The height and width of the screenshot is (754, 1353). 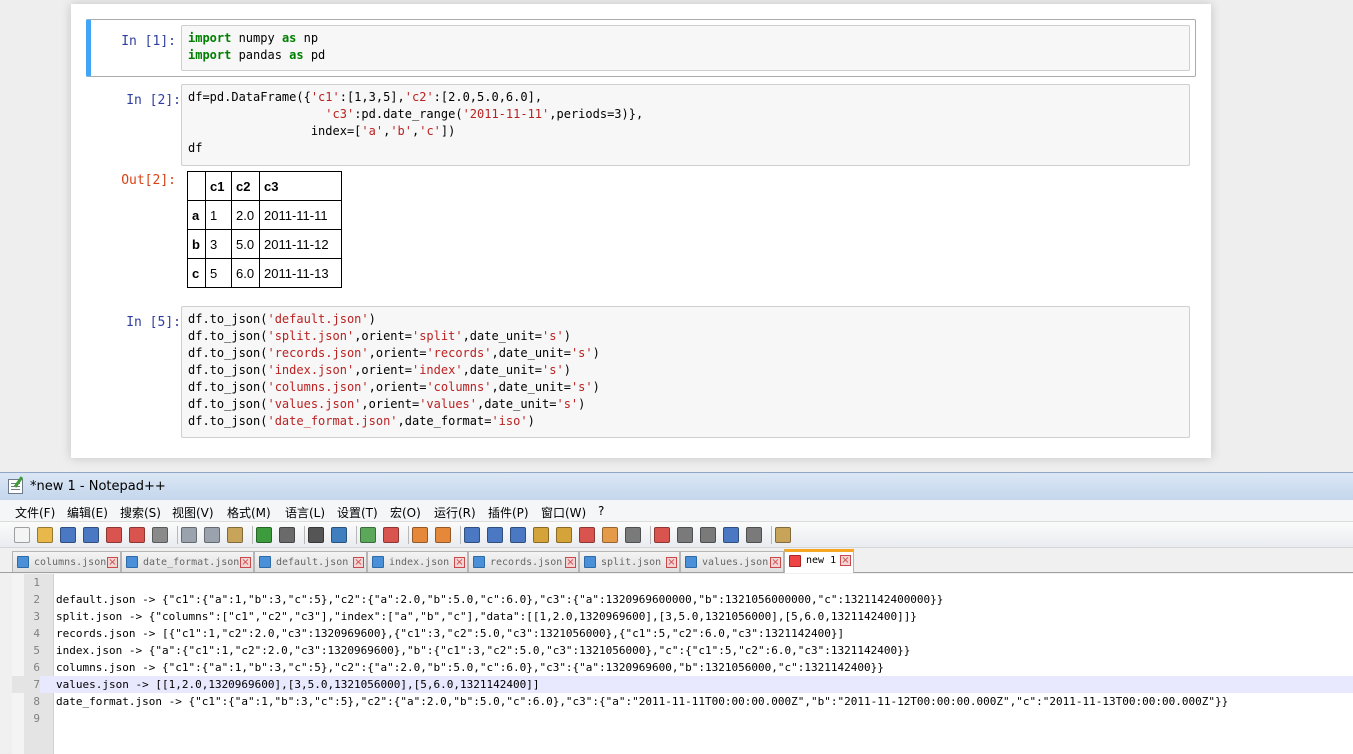 I want to click on editor-line: 1, so click(x=682, y=582).